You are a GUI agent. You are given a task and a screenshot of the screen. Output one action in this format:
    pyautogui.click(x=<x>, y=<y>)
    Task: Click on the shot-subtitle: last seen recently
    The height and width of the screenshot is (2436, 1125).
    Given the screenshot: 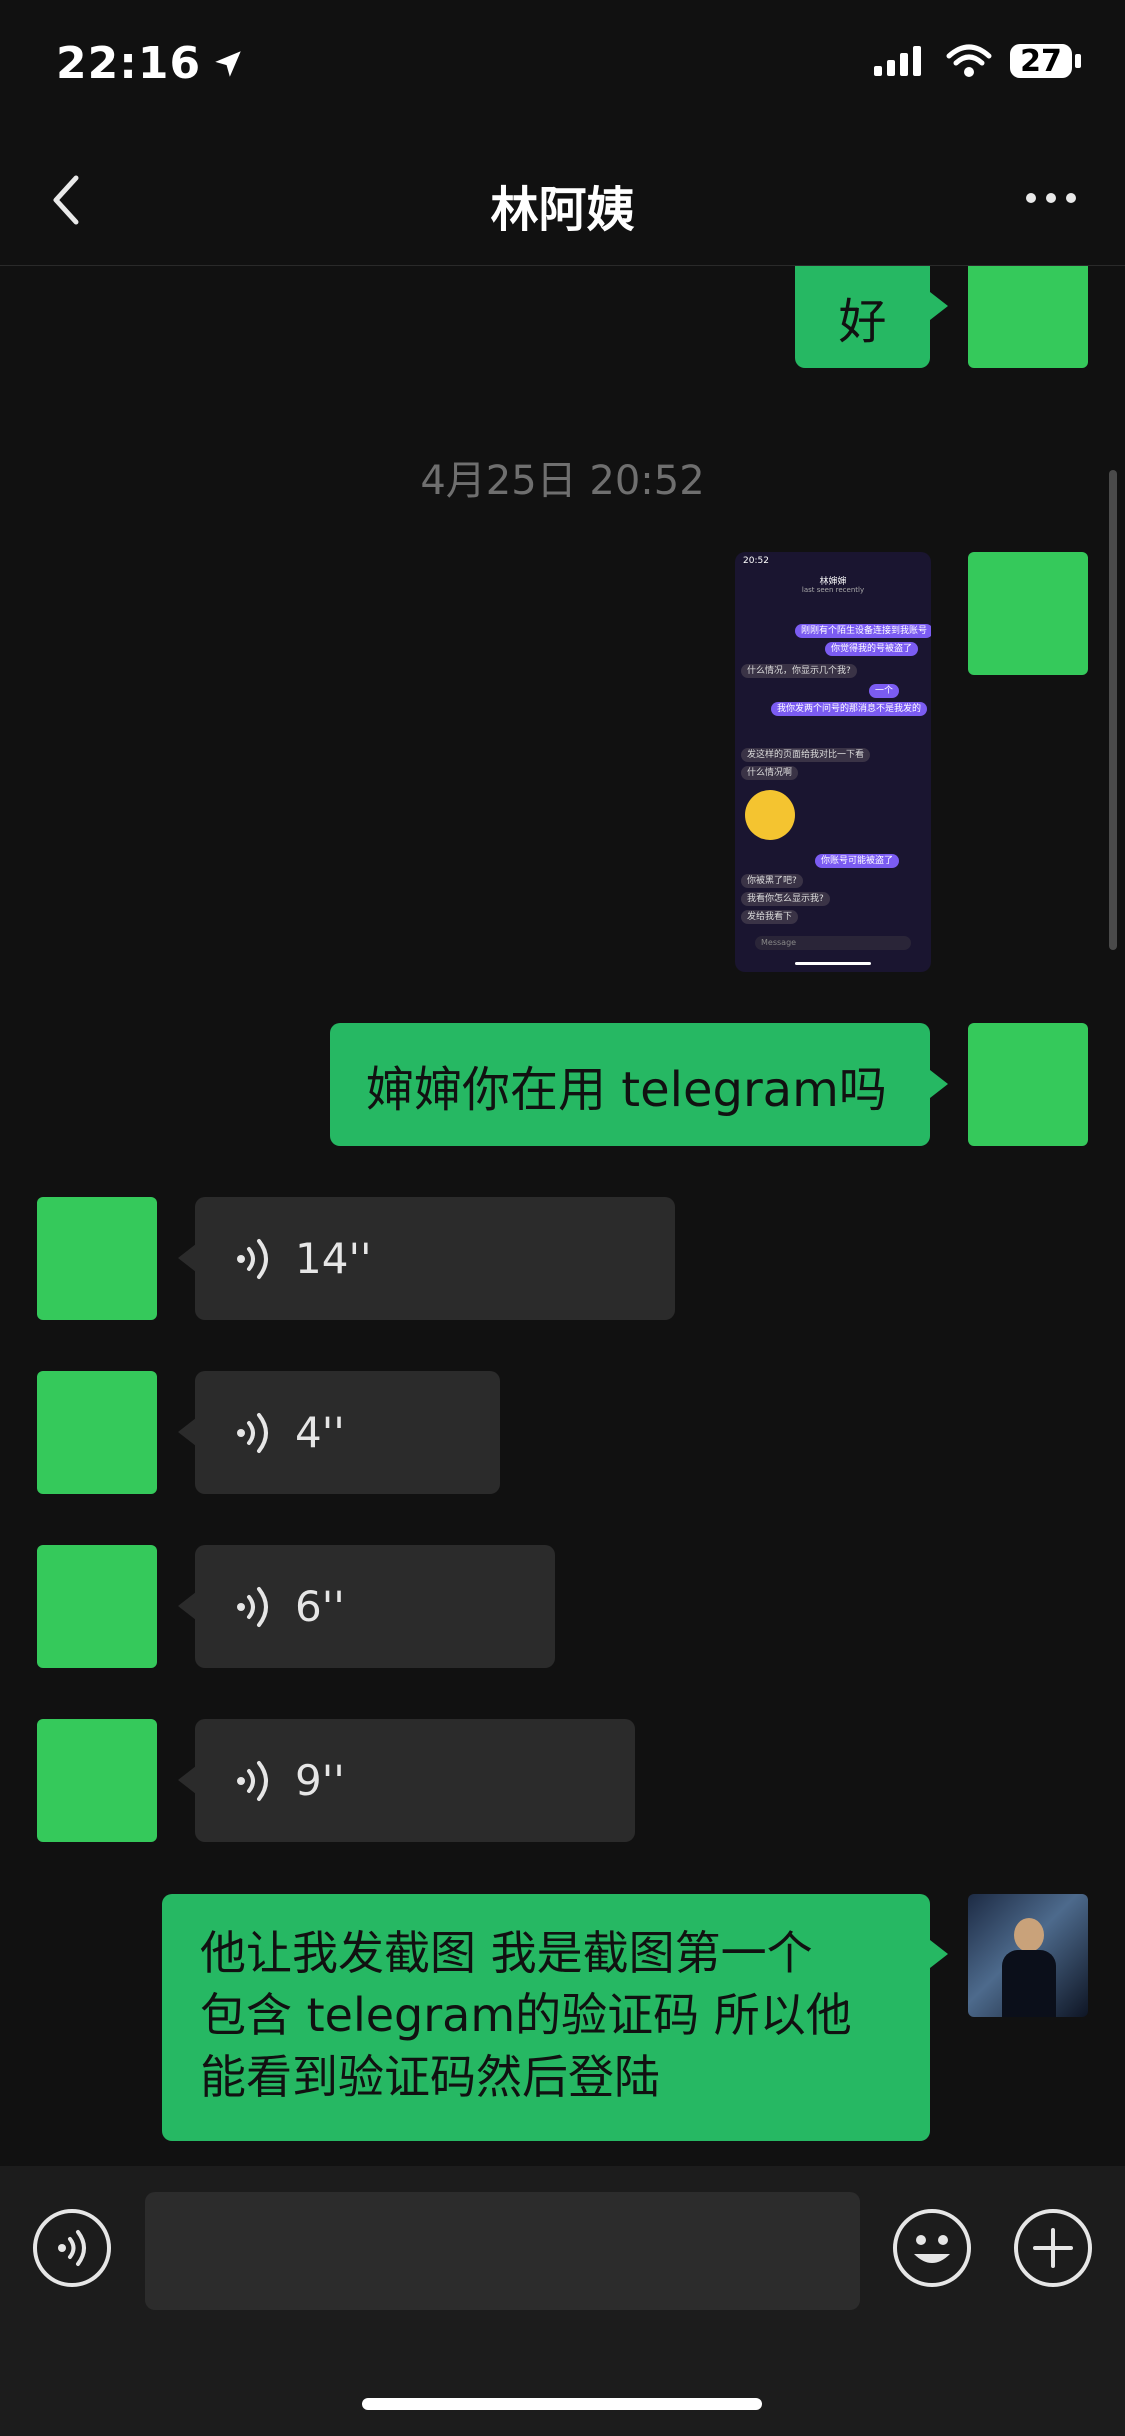 What is the action you would take?
    pyautogui.click(x=833, y=590)
    